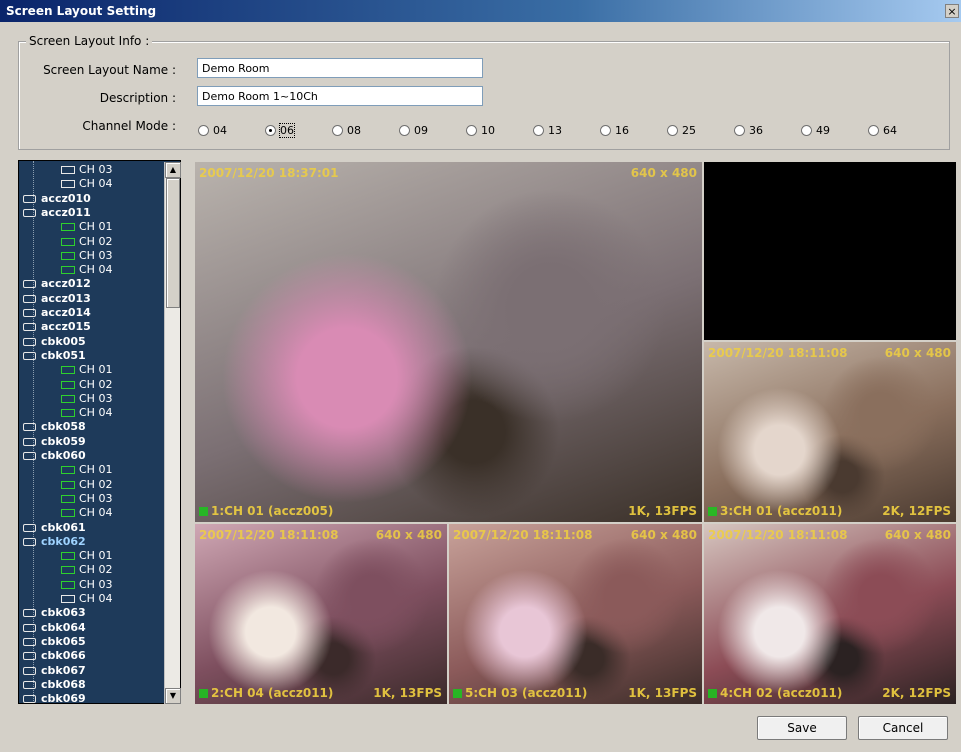  I want to click on tree-item-dvr: cbk059, so click(53, 441).